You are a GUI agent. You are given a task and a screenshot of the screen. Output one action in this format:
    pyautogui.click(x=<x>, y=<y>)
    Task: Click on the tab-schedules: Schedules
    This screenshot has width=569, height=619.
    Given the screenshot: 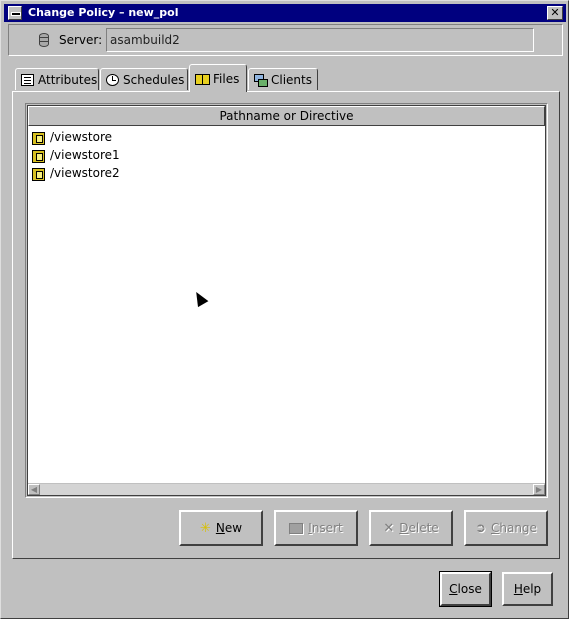 What is the action you would take?
    pyautogui.click(x=144, y=79)
    